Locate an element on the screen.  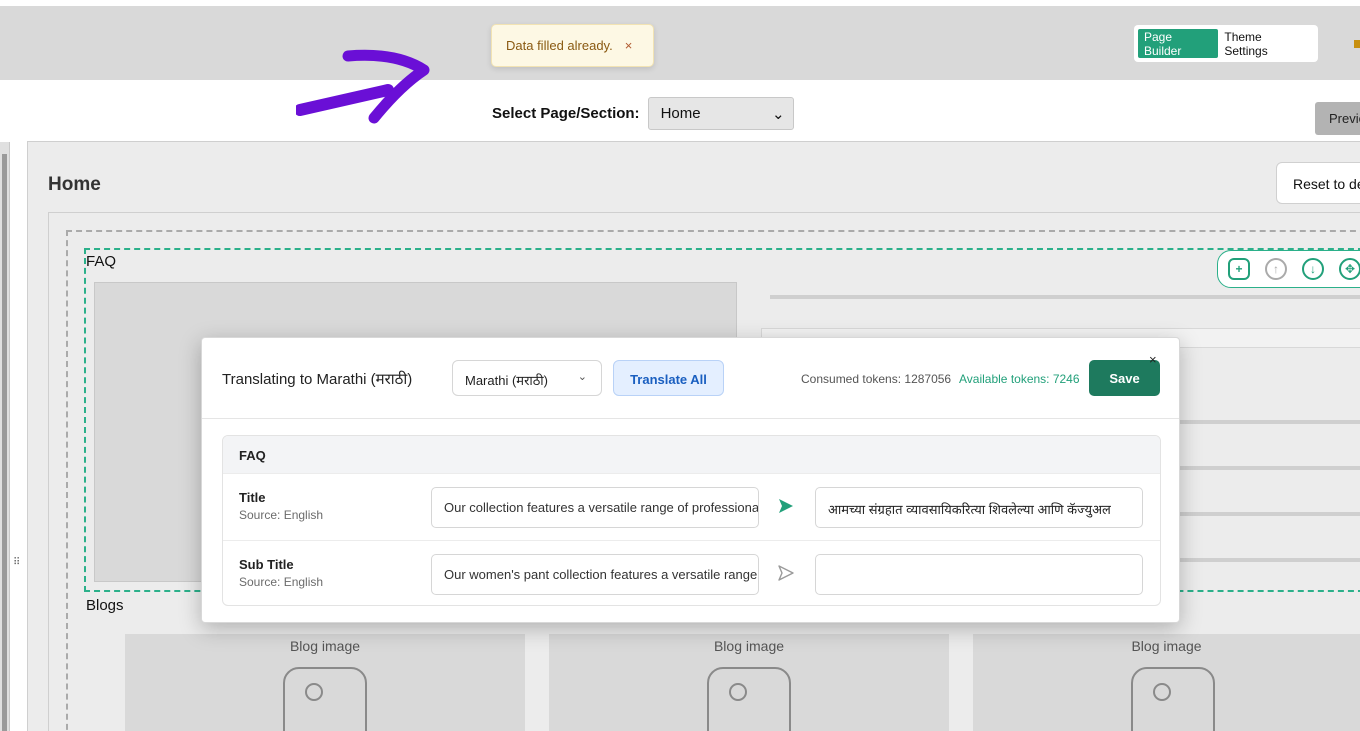
annotation-arrow-icon is located at coordinates (363, 86).